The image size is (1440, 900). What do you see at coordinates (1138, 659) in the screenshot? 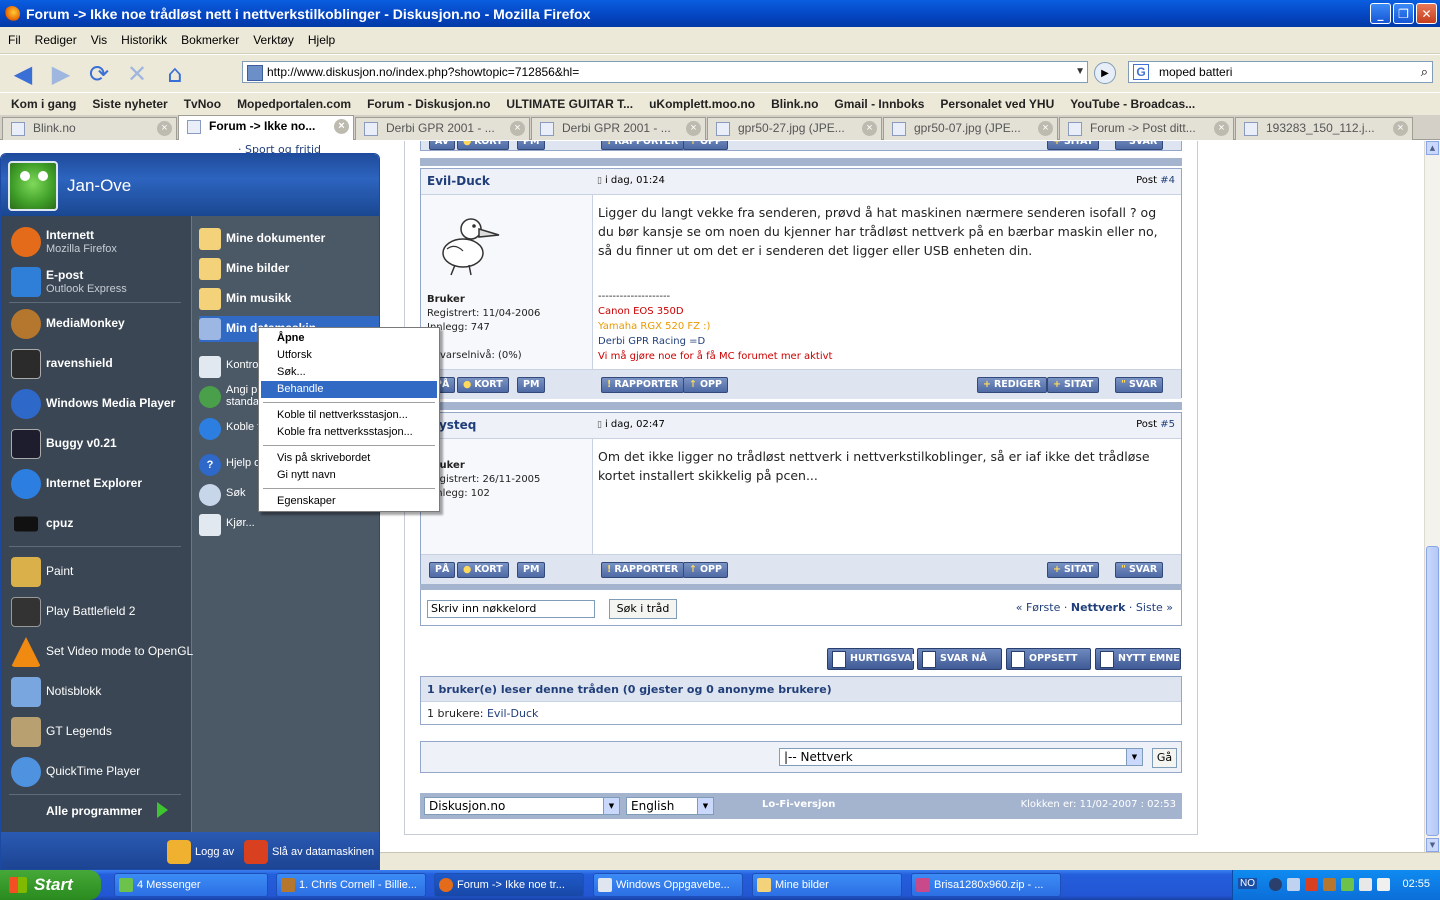
I see `nytt-emne-button: NYTT EMNE` at bounding box center [1138, 659].